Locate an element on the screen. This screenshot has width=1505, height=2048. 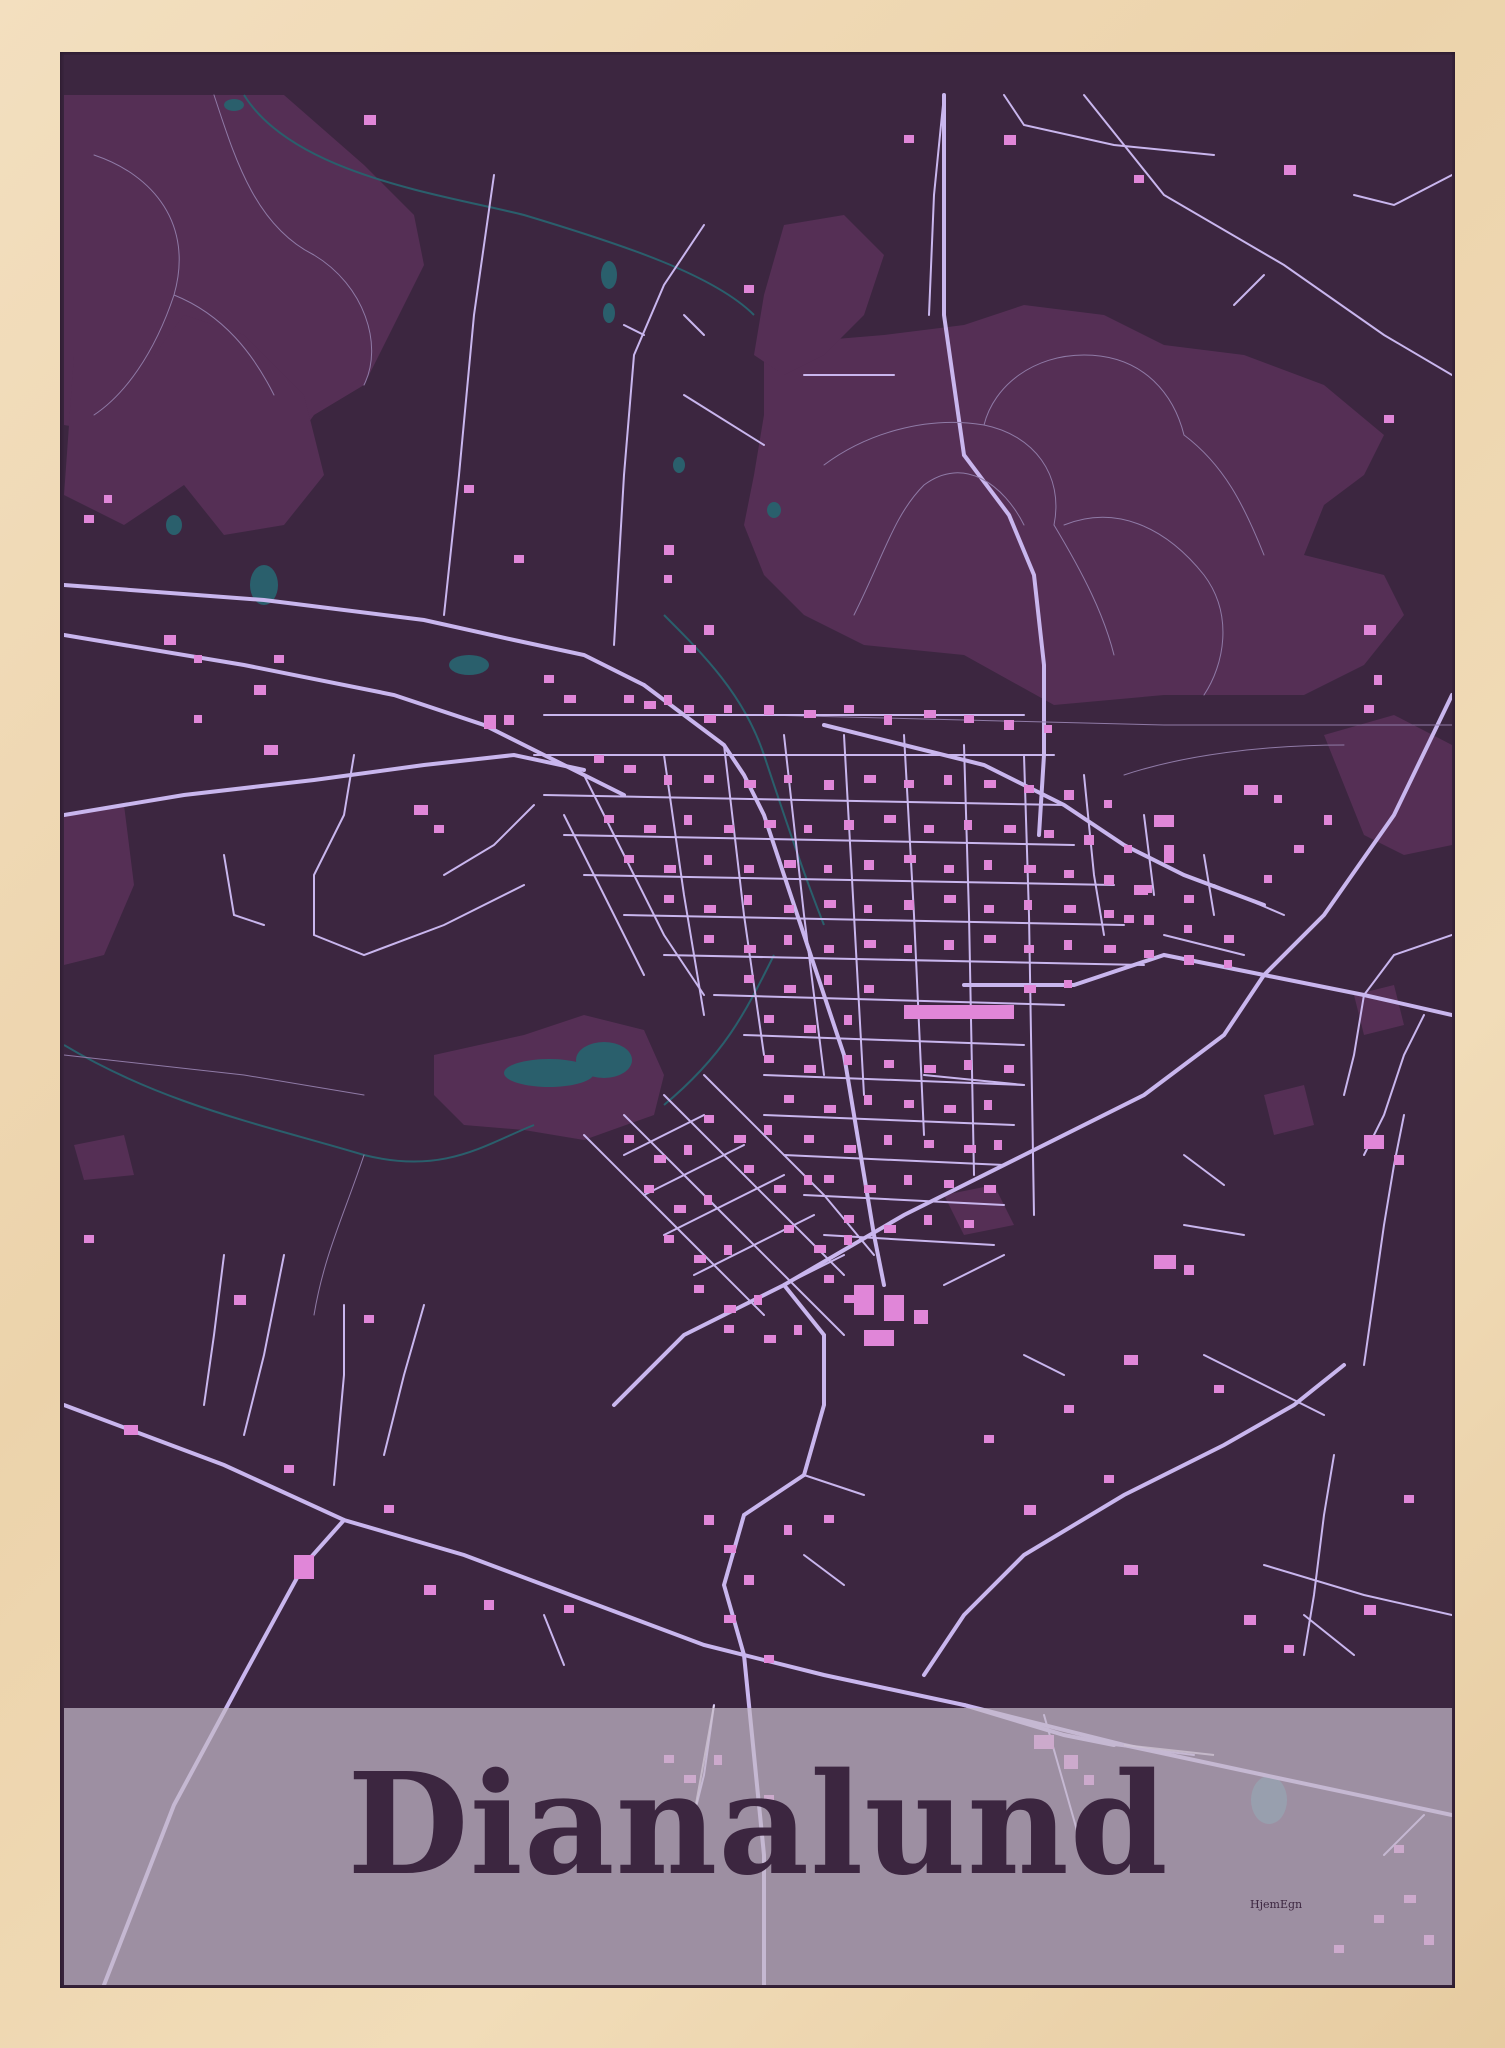
maker-logo: HjemEgn is located at coordinates (1276, 1902).